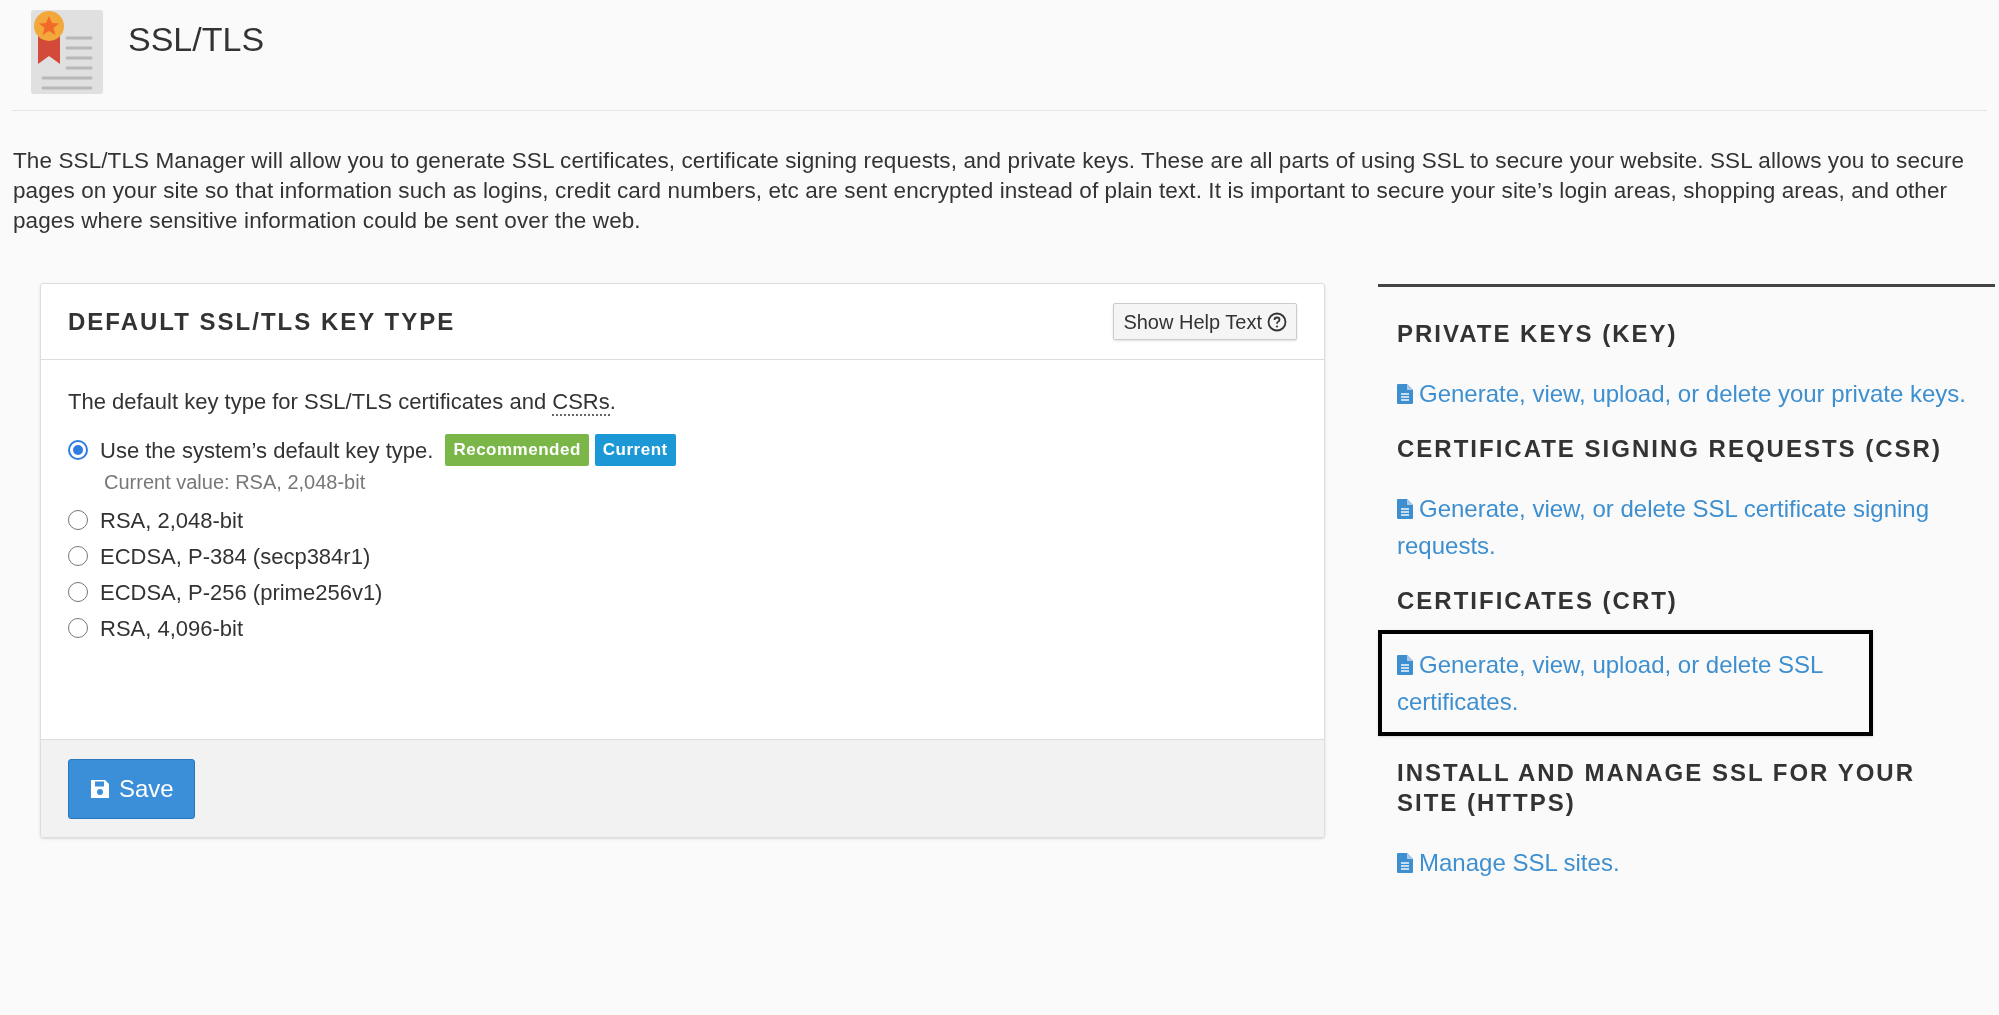 Image resolution: width=1999 pixels, height=1015 pixels. What do you see at coordinates (1277, 321) in the screenshot?
I see `help-icon` at bounding box center [1277, 321].